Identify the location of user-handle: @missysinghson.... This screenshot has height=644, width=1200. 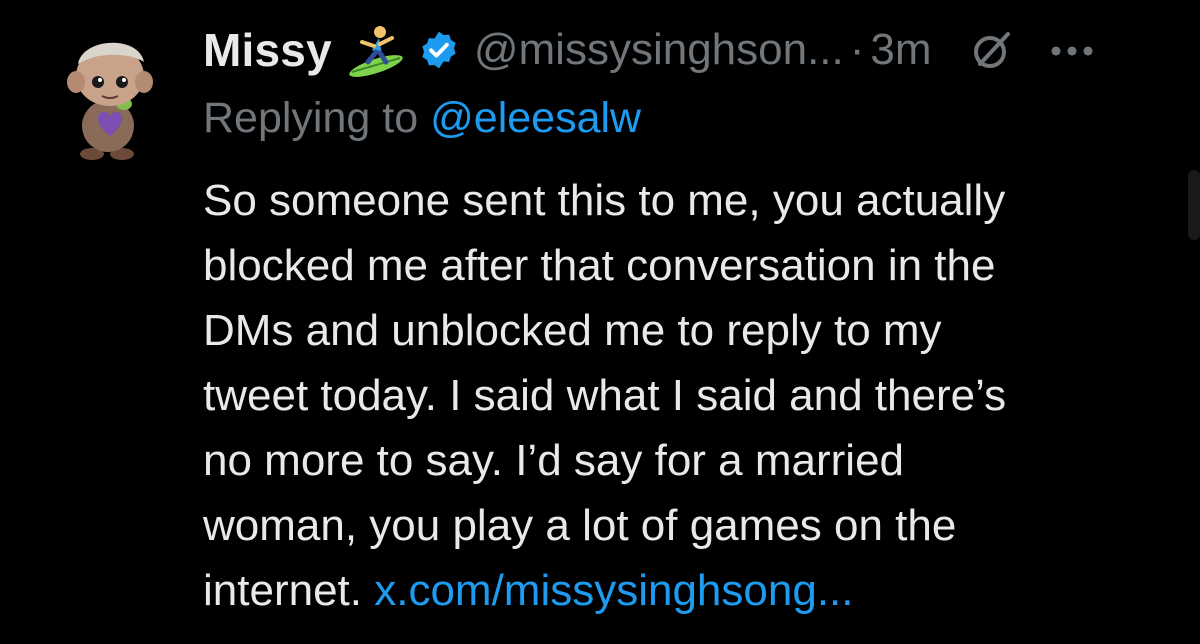
(659, 50).